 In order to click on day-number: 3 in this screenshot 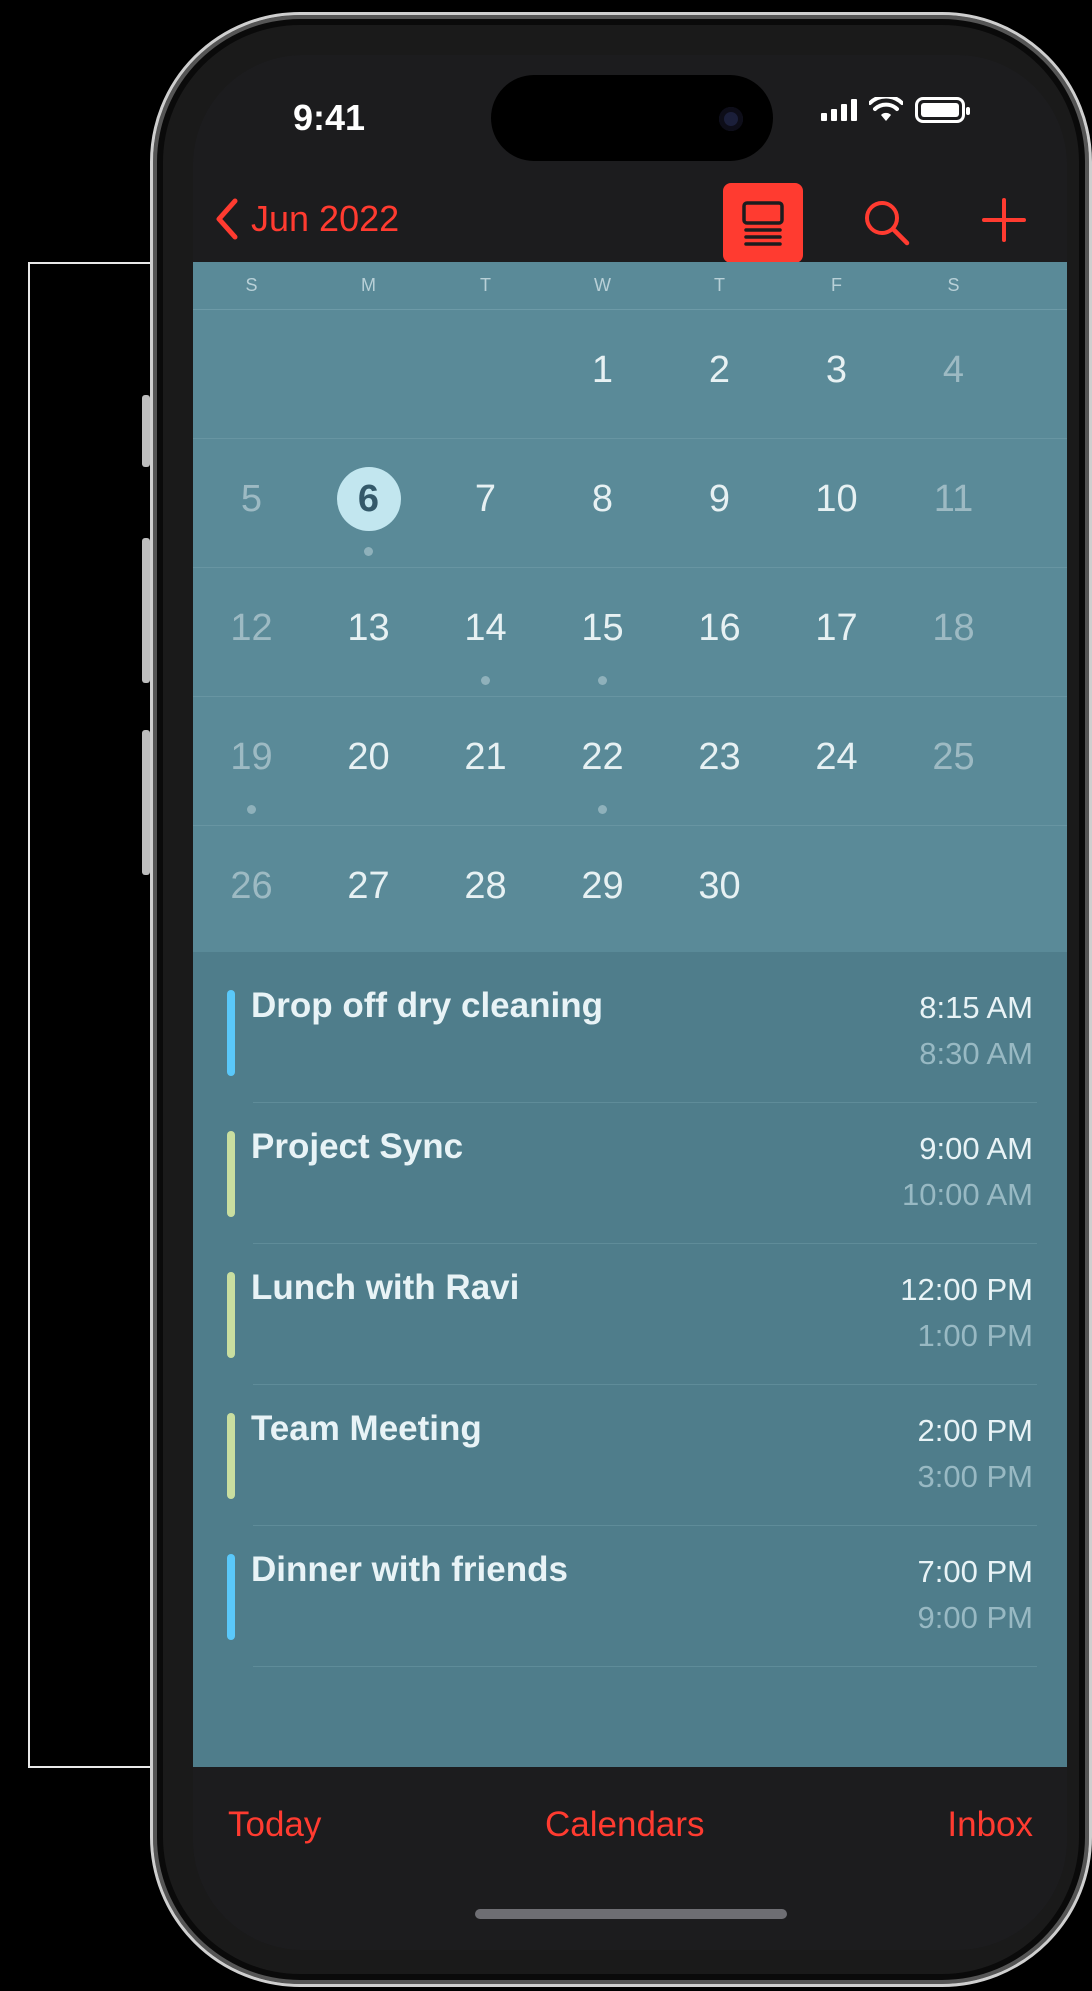, I will do `click(836, 370)`.